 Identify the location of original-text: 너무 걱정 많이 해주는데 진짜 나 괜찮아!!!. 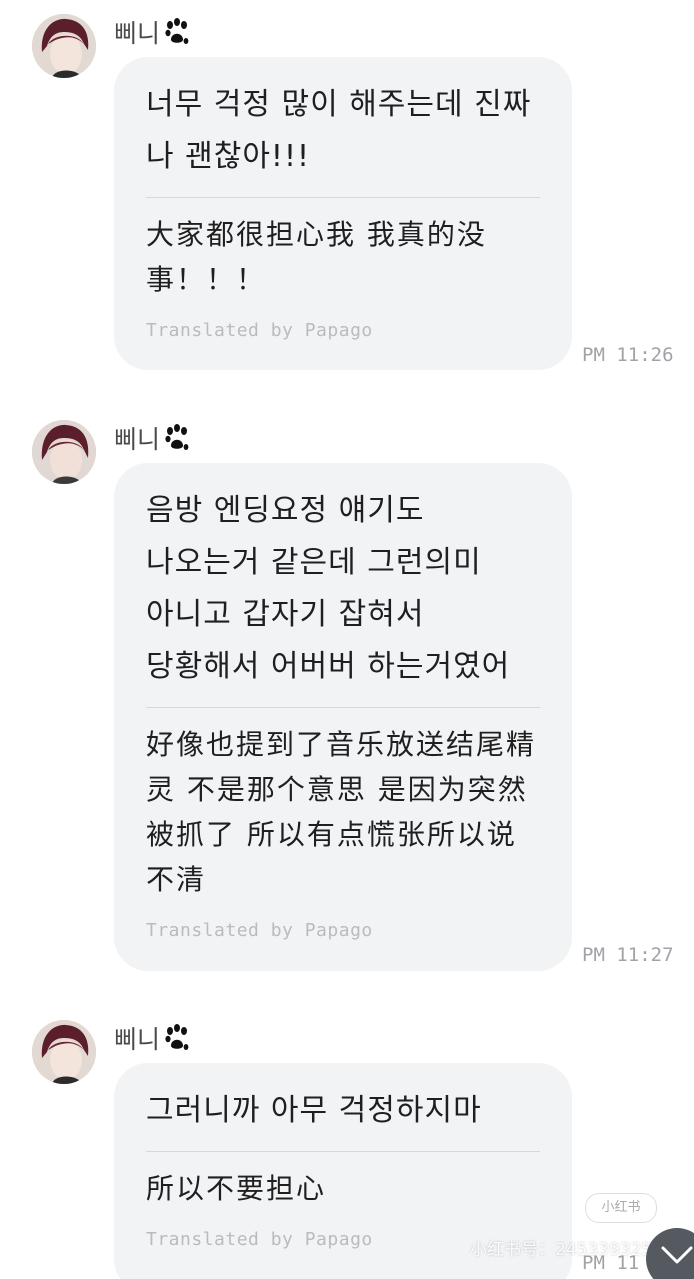
(339, 130).